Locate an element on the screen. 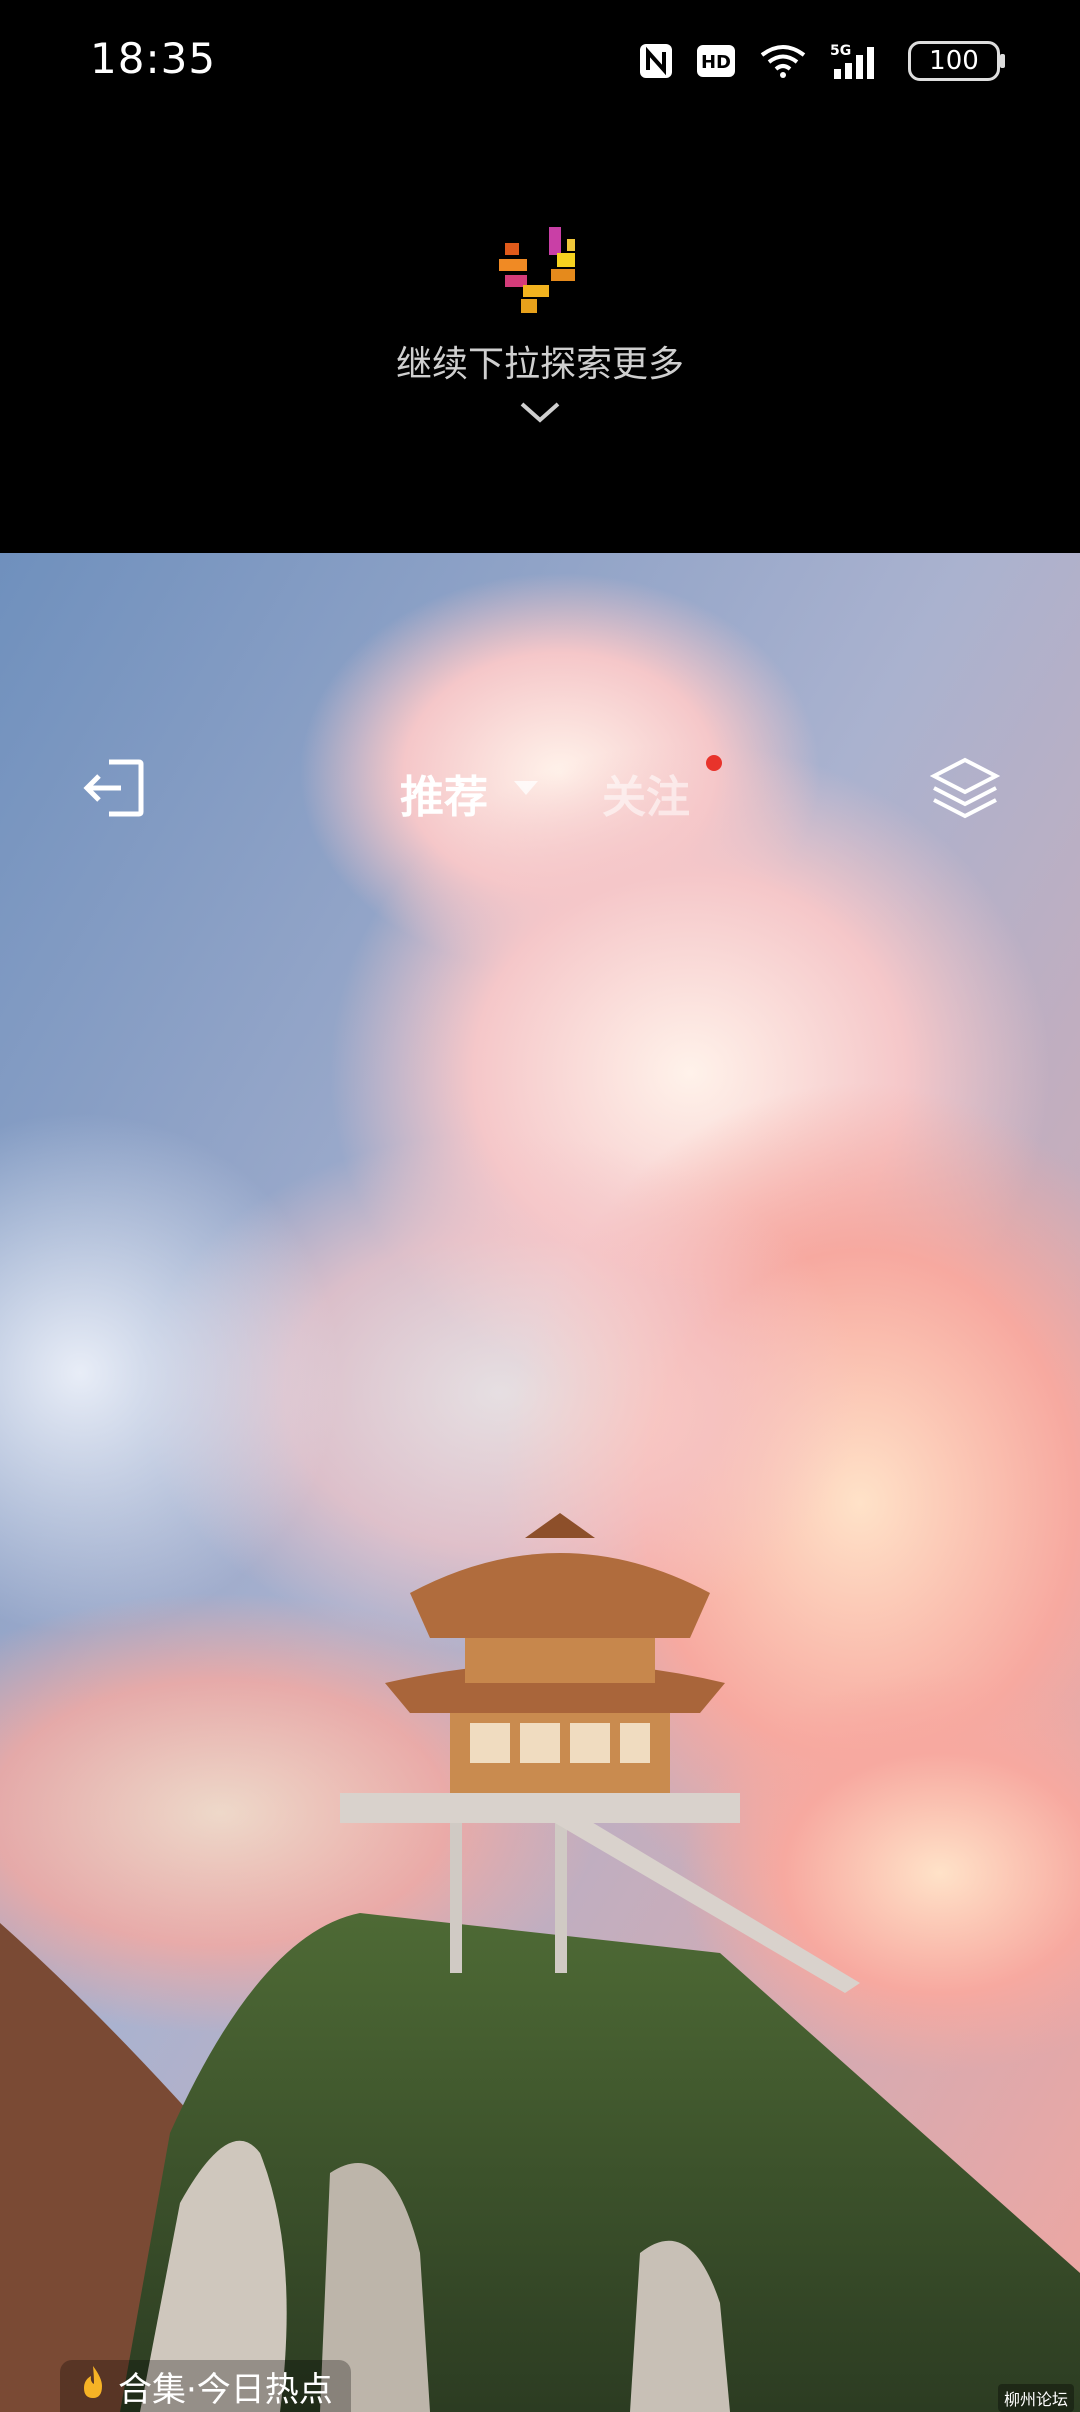  tab-follow: 关注 is located at coordinates (646, 793).